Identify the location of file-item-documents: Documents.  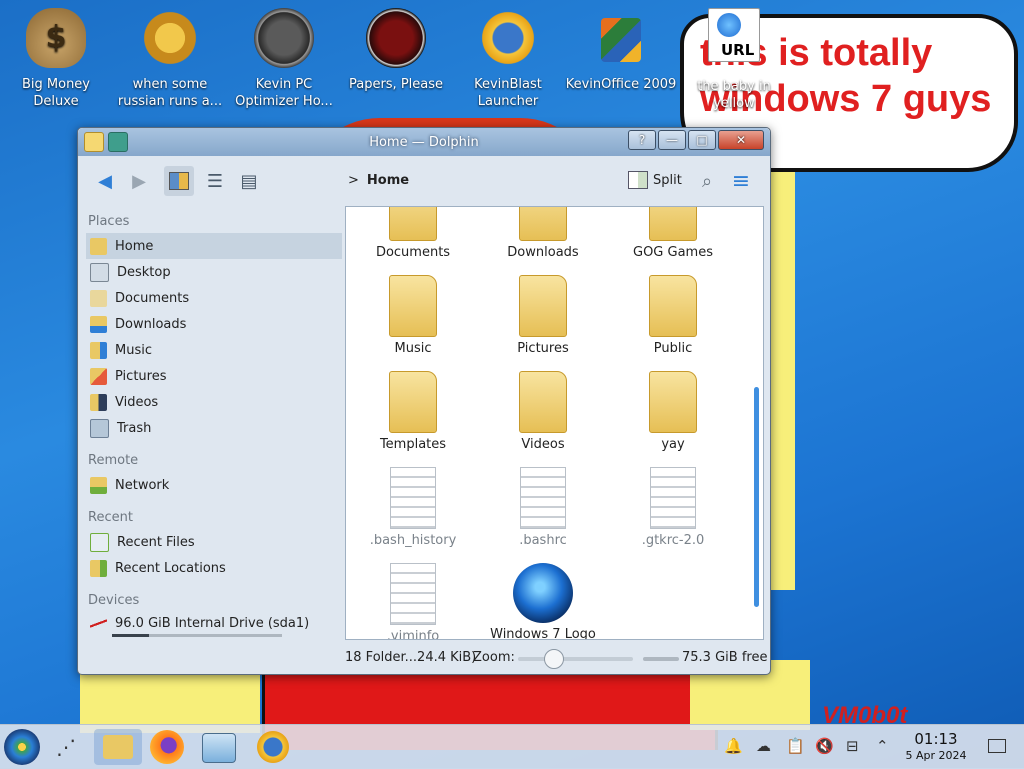
(413, 233).